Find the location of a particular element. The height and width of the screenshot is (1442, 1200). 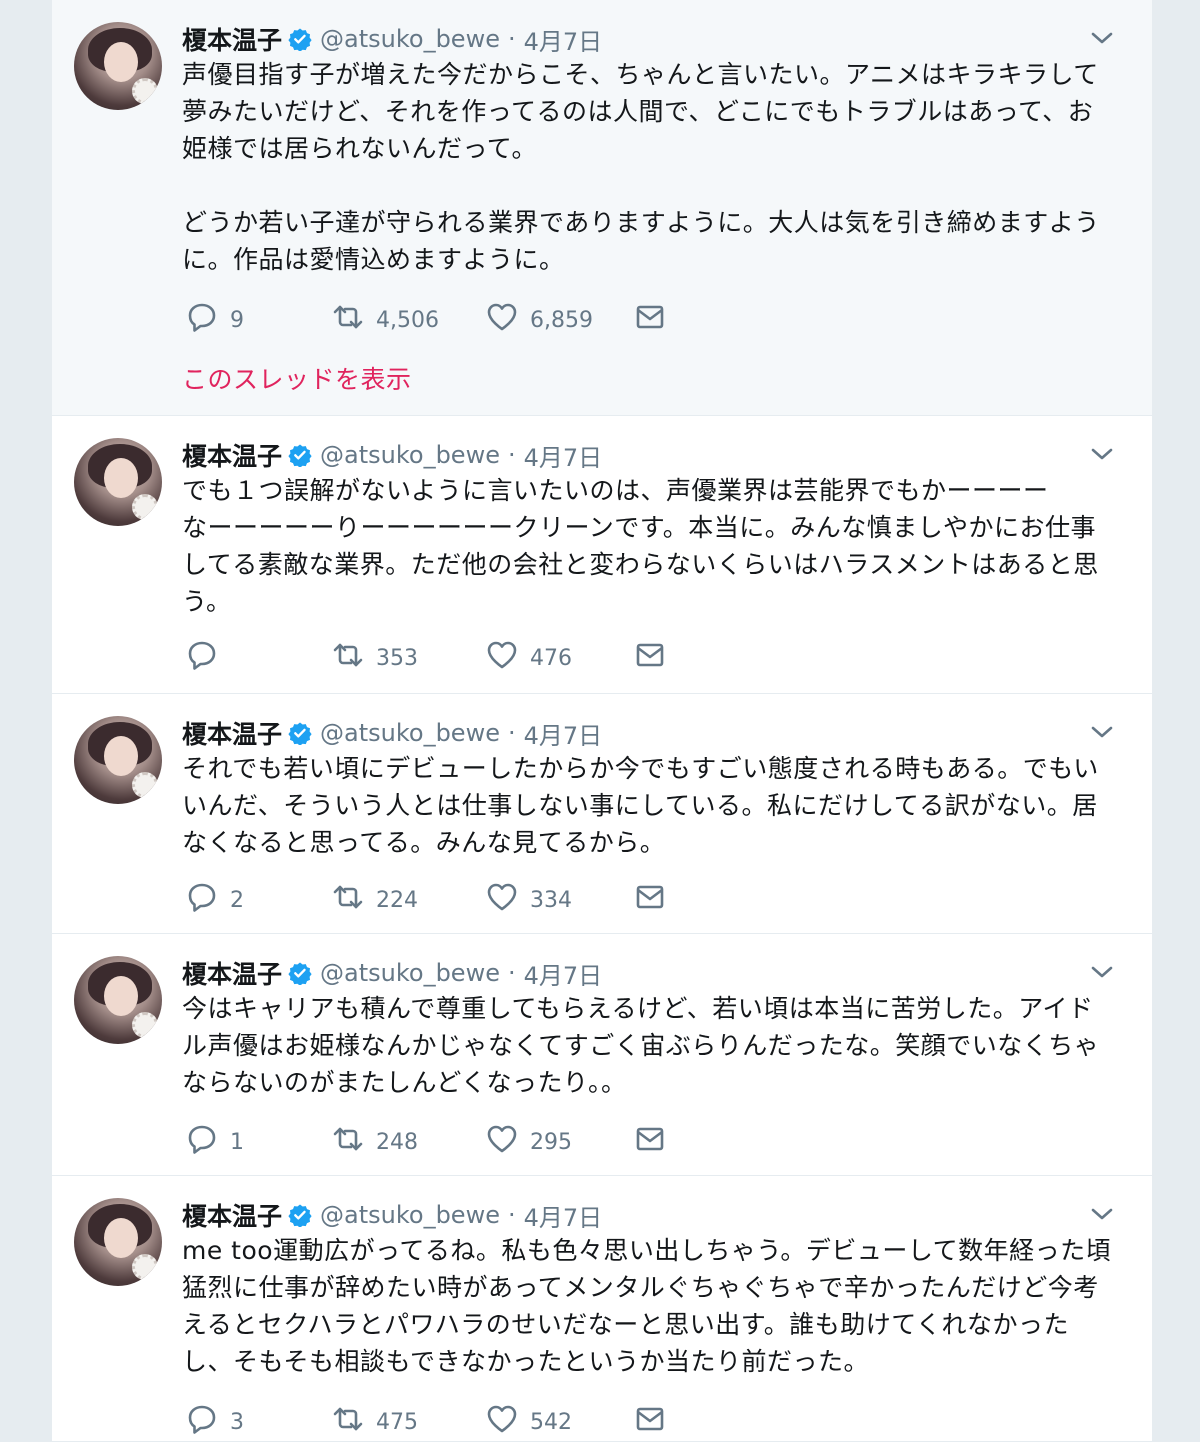

reply-button is located at coordinates (208, 658).